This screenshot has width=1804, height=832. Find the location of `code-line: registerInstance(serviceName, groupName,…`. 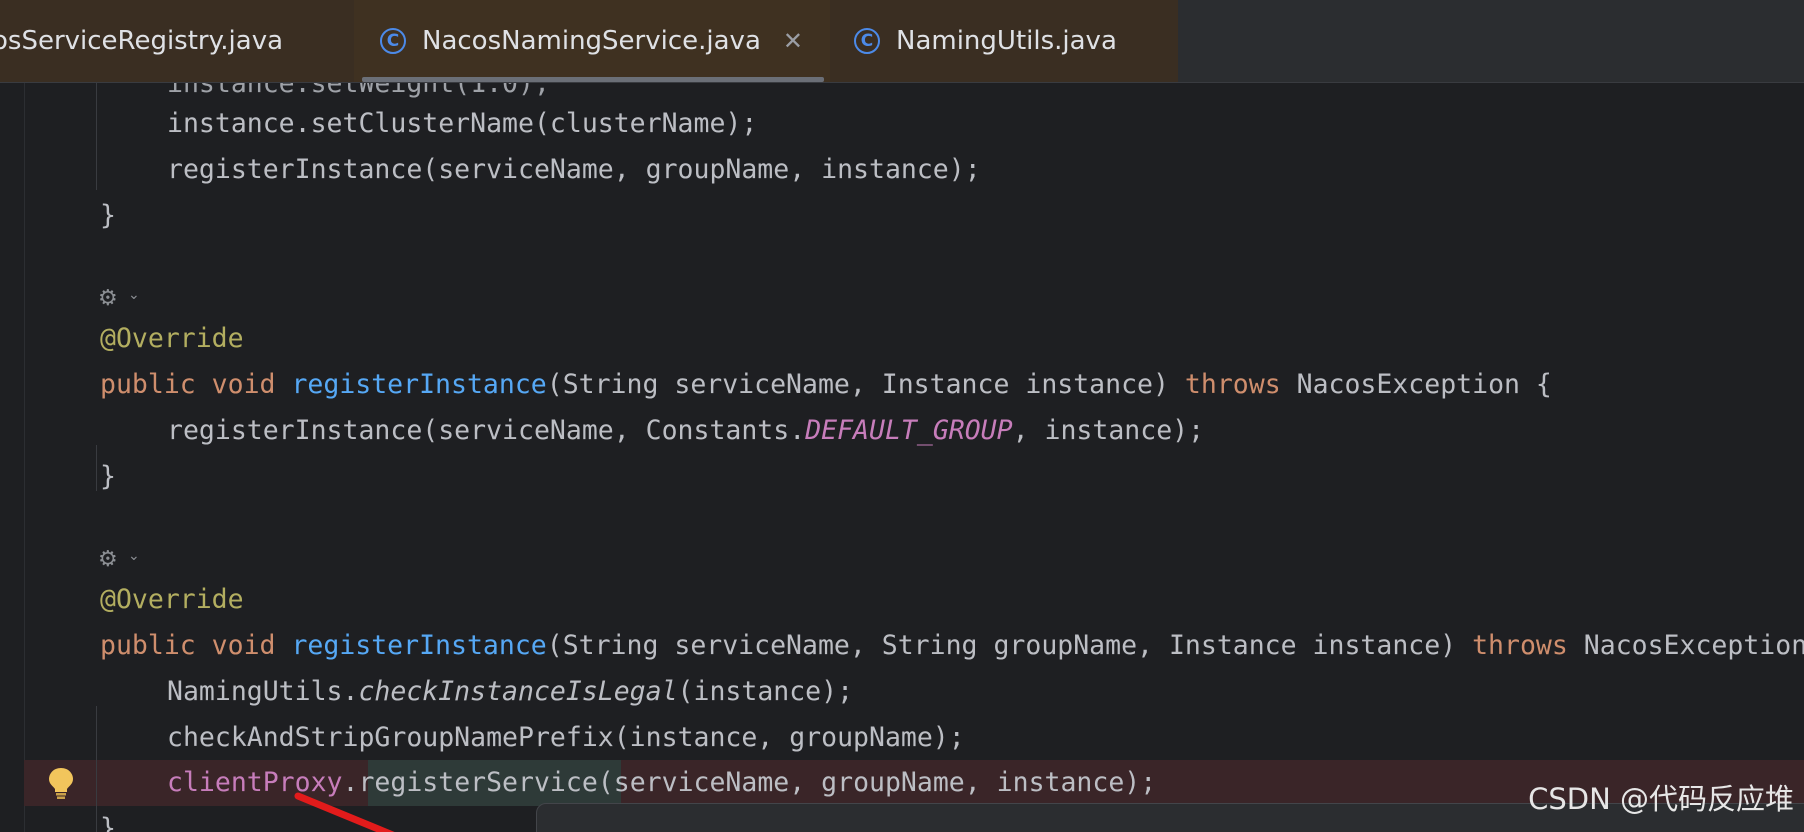

code-line: registerInstance(serviceName, groupName,… is located at coordinates (574, 169).